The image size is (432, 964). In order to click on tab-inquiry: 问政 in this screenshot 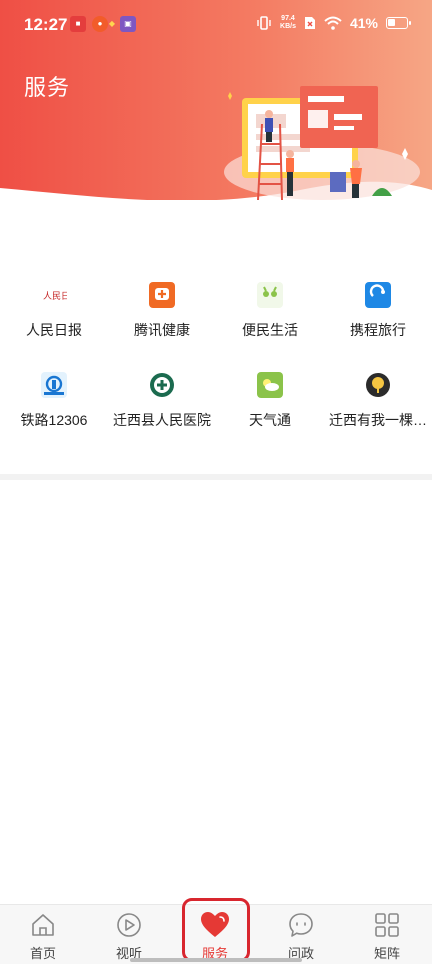, I will do `click(301, 936)`.